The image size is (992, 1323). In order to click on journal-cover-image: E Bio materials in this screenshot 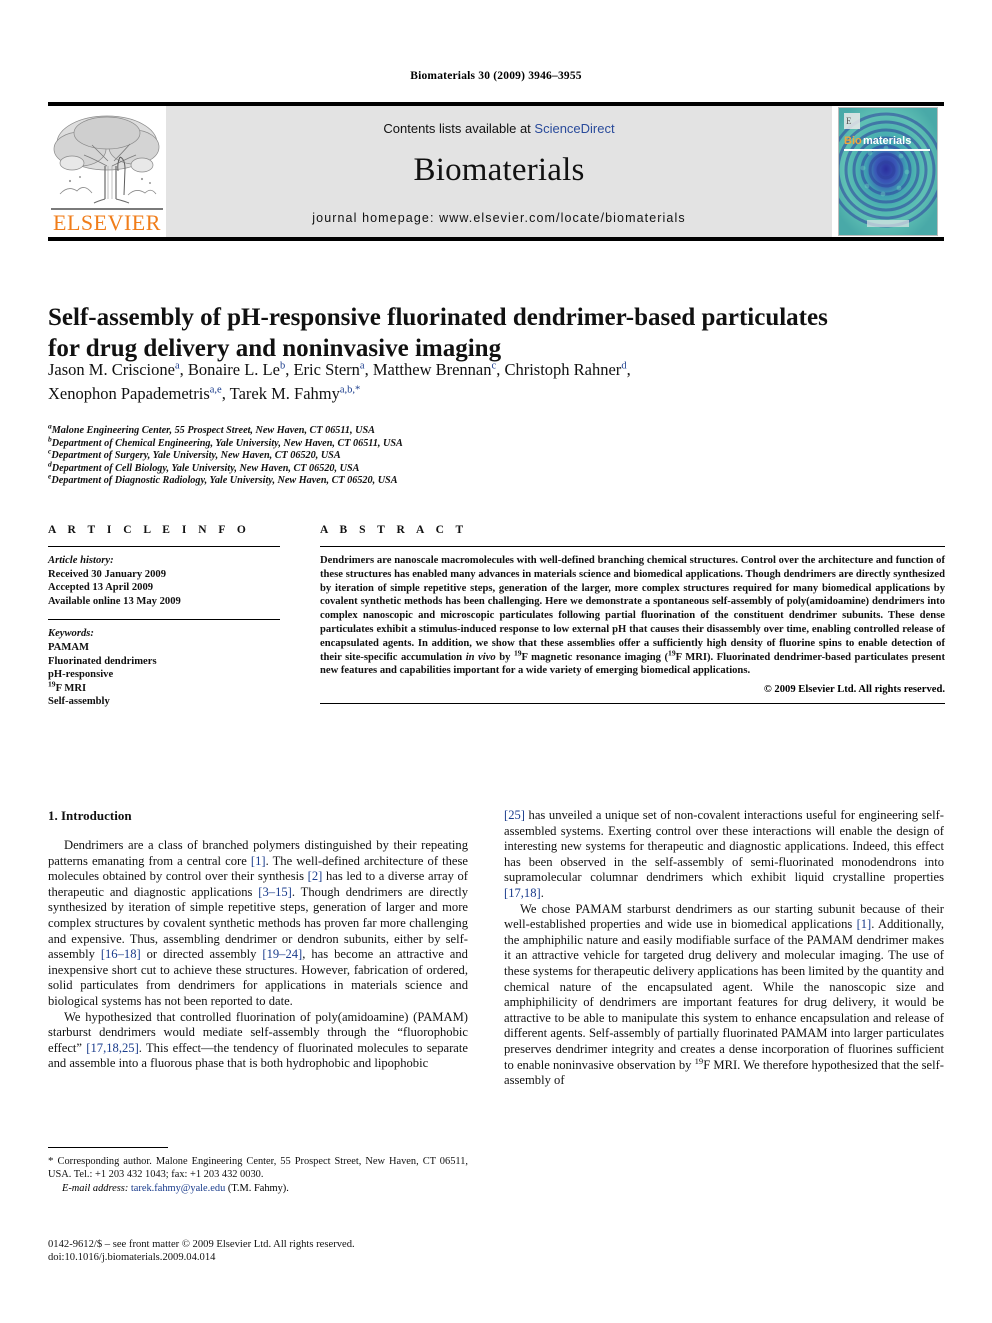, I will do `click(888, 171)`.